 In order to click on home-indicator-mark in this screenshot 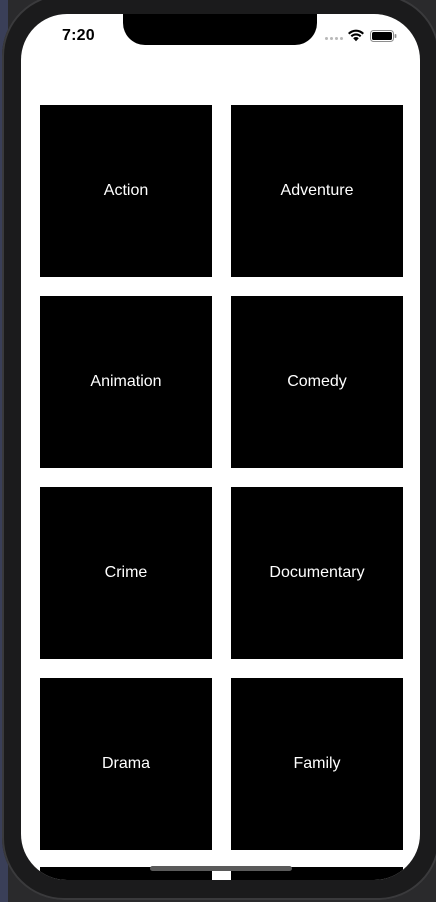, I will do `click(221, 876)`.